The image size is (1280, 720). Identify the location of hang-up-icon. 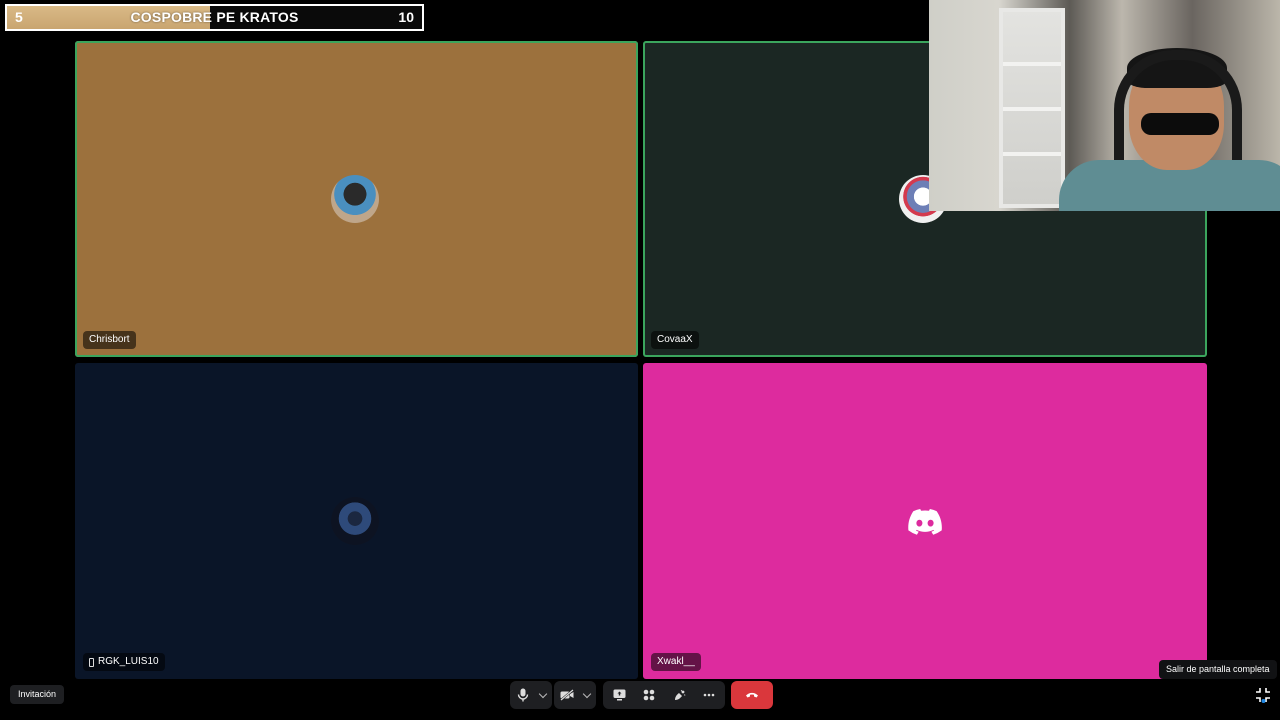
(752, 695).